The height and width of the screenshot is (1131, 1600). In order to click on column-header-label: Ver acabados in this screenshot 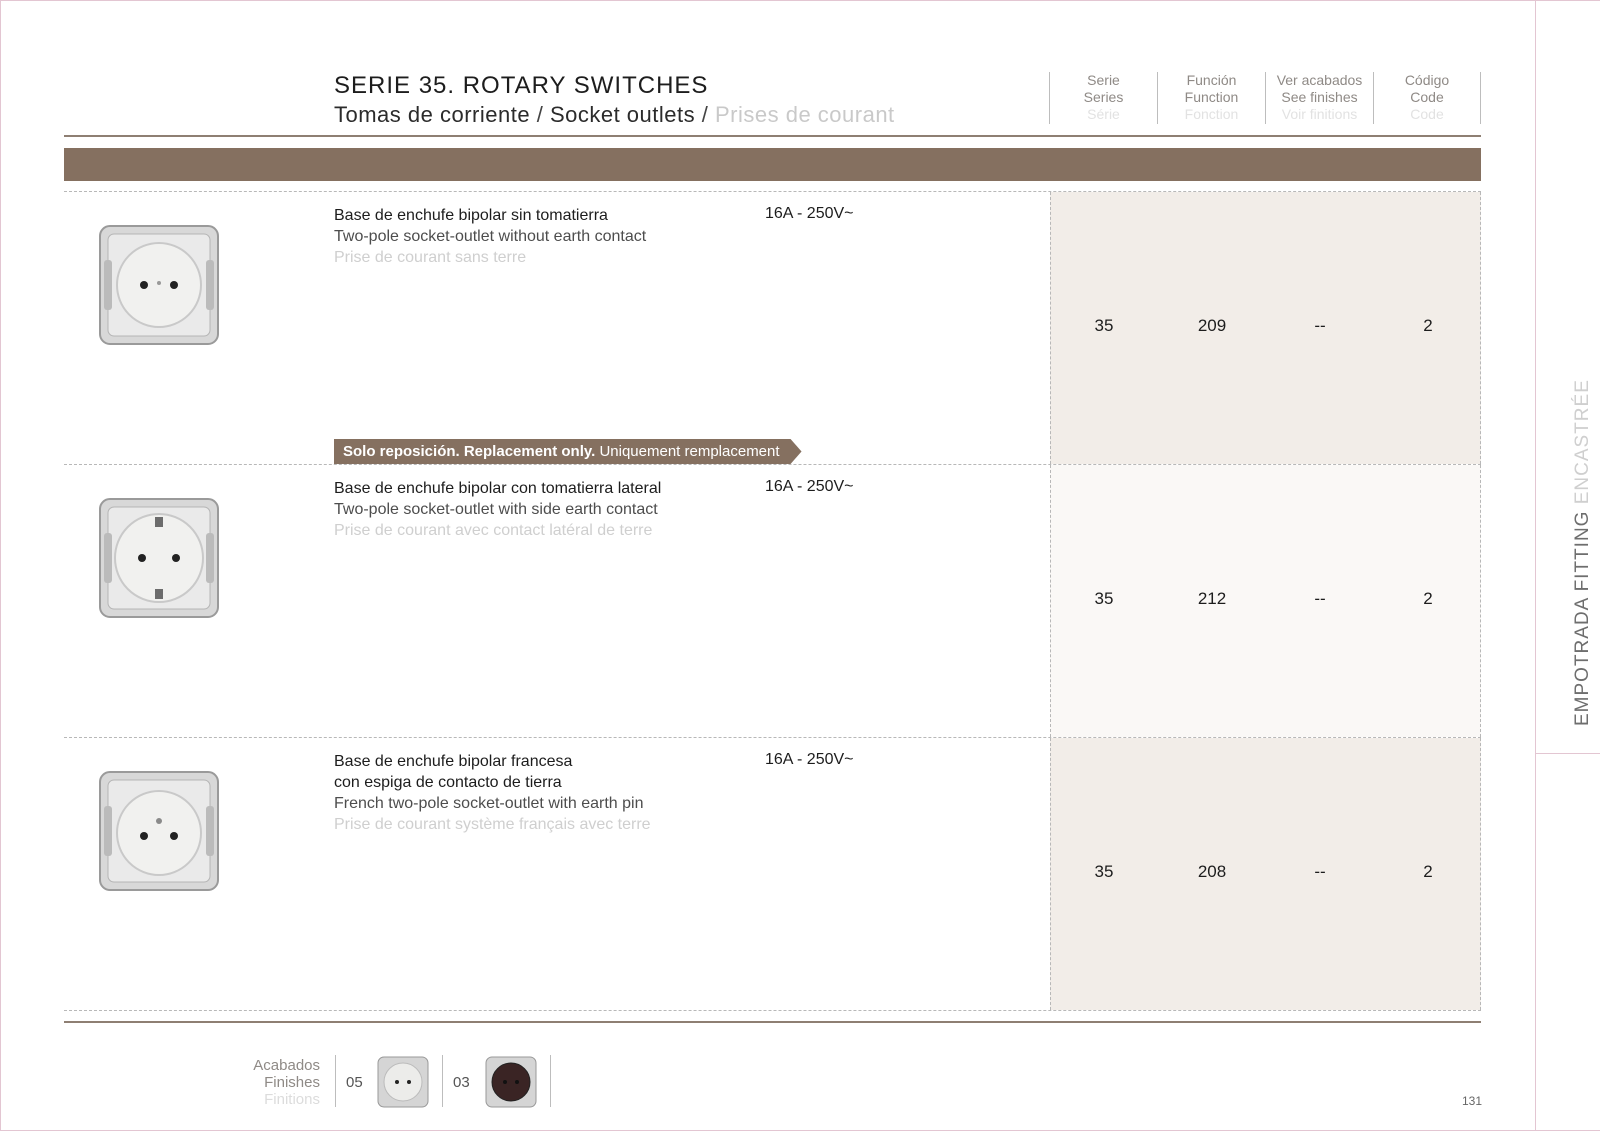, I will do `click(1319, 80)`.